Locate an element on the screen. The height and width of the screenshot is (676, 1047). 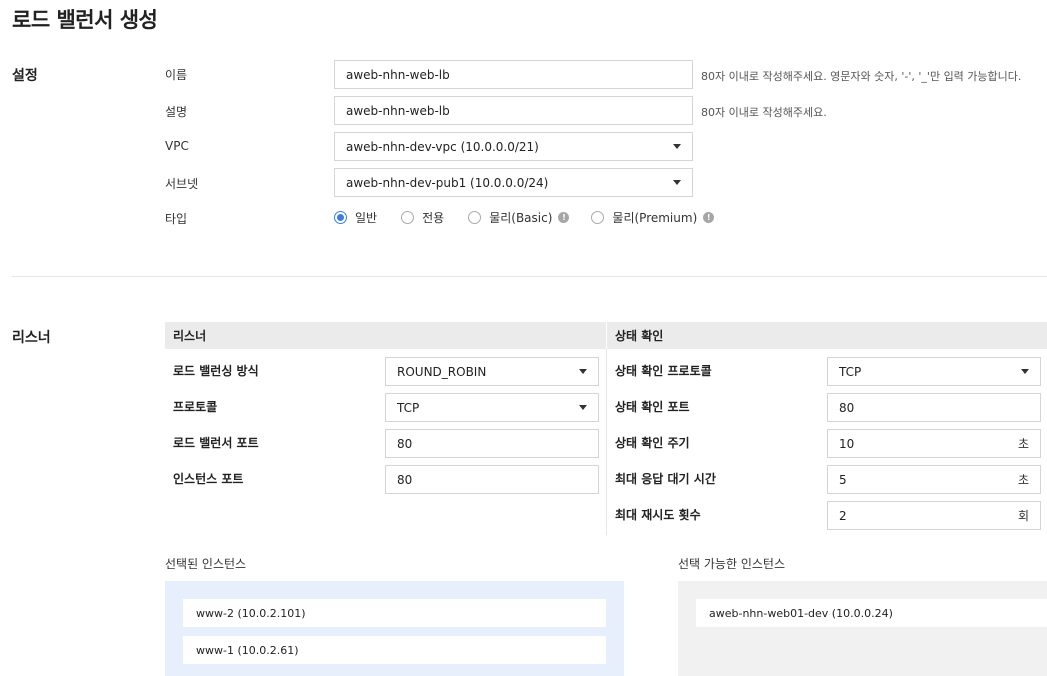
name-input: aweb-nhn-web-lb is located at coordinates (513, 74).